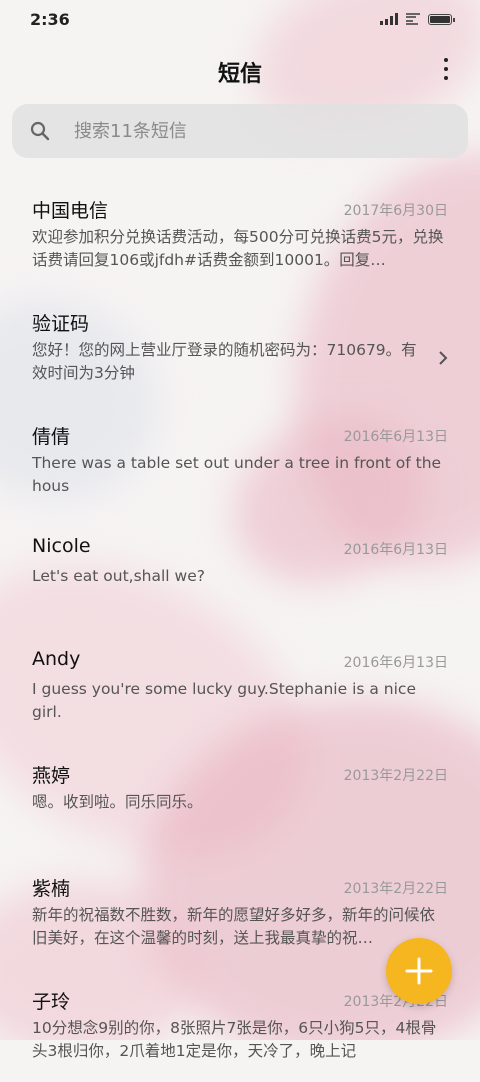 Image resolution: width=480 pixels, height=1082 pixels. Describe the element at coordinates (389, 19) in the screenshot. I see `signal-icon` at that location.